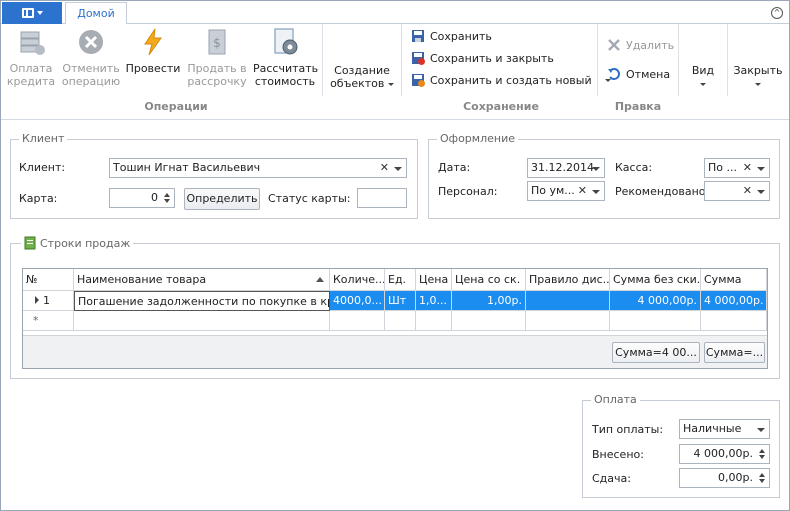  What do you see at coordinates (43, 138) in the screenshot?
I see `client-group-title: Клиент` at bounding box center [43, 138].